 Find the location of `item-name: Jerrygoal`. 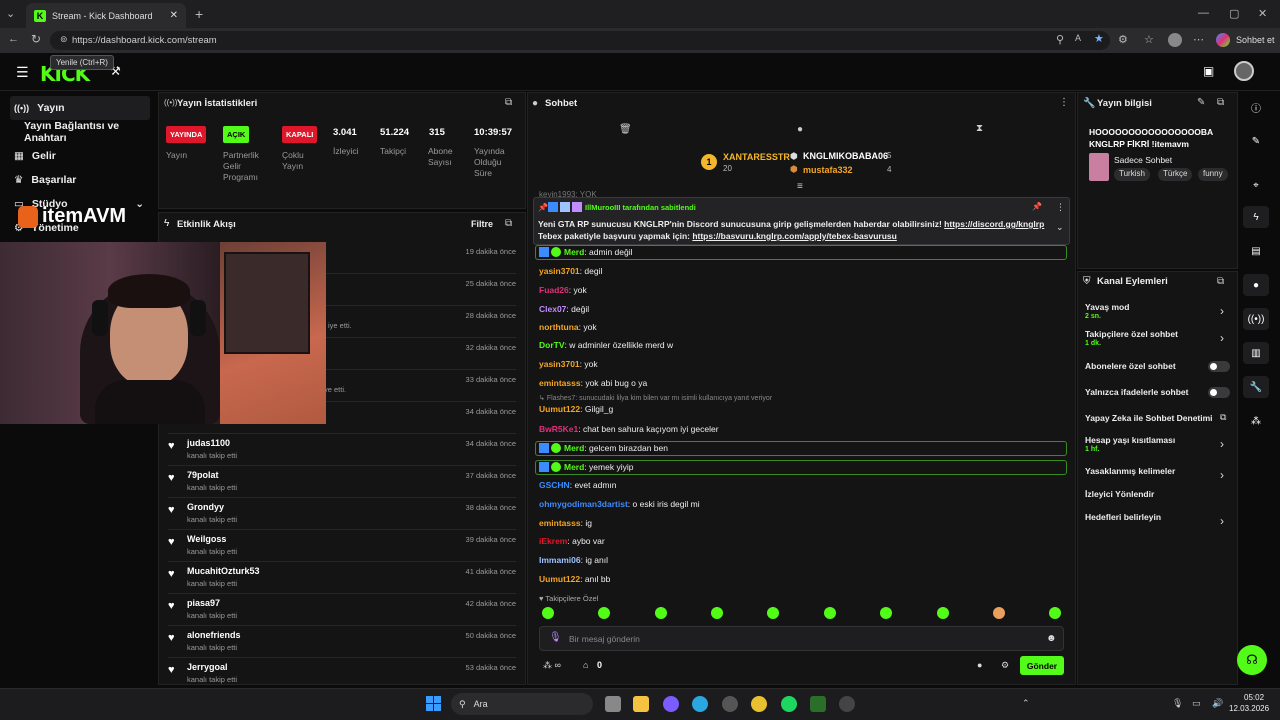

item-name: Jerrygoal is located at coordinates (207, 667).